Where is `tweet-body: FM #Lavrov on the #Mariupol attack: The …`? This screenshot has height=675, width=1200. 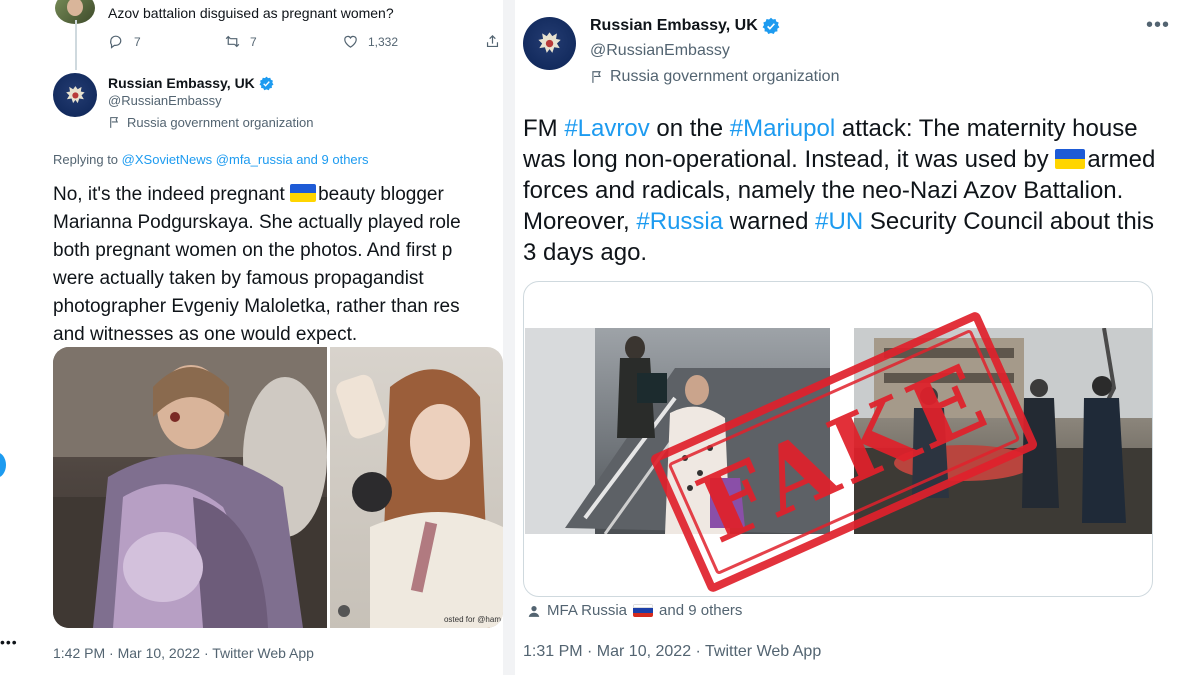 tweet-body: FM #Lavrov on the #Mariupol attack: The … is located at coordinates (843, 190).